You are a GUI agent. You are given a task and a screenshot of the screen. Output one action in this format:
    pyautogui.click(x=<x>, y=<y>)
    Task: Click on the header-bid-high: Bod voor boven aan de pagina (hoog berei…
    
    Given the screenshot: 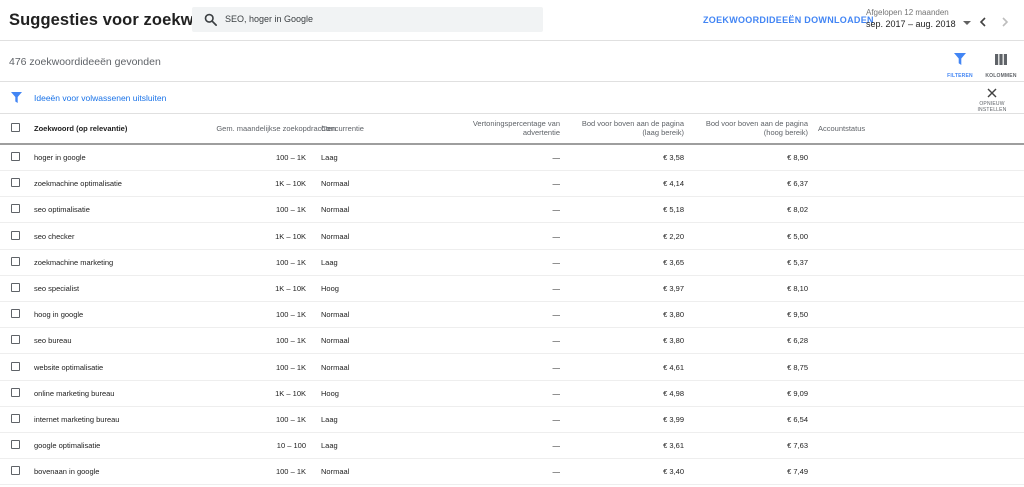 What is the action you would take?
    pyautogui.click(x=746, y=128)
    